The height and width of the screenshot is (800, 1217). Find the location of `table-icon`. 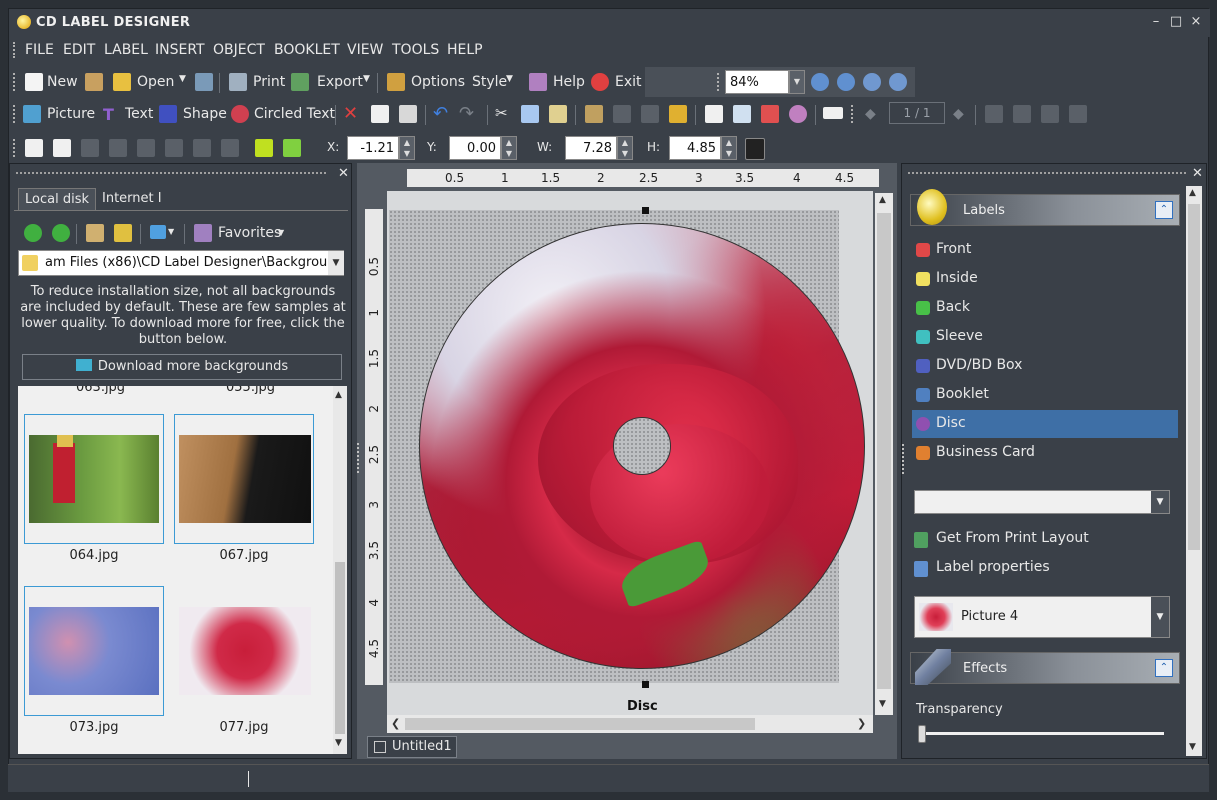

table-icon is located at coordinates (770, 114).